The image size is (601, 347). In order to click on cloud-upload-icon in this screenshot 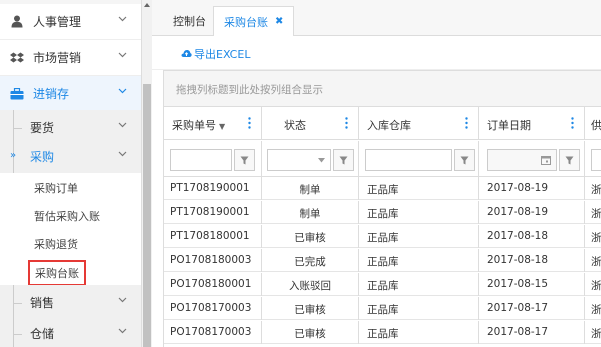, I will do `click(186, 54)`.